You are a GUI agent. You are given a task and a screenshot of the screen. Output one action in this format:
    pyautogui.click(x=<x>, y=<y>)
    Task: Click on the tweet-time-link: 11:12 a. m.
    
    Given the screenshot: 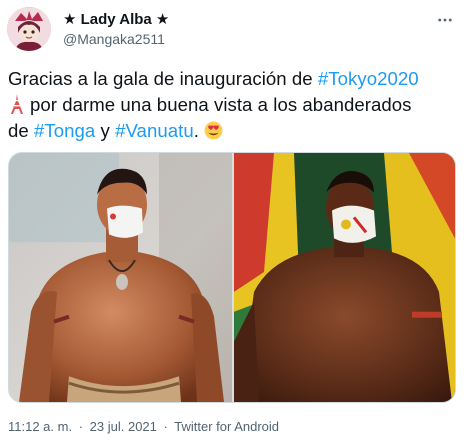 What is the action you would take?
    pyautogui.click(x=40, y=426)
    